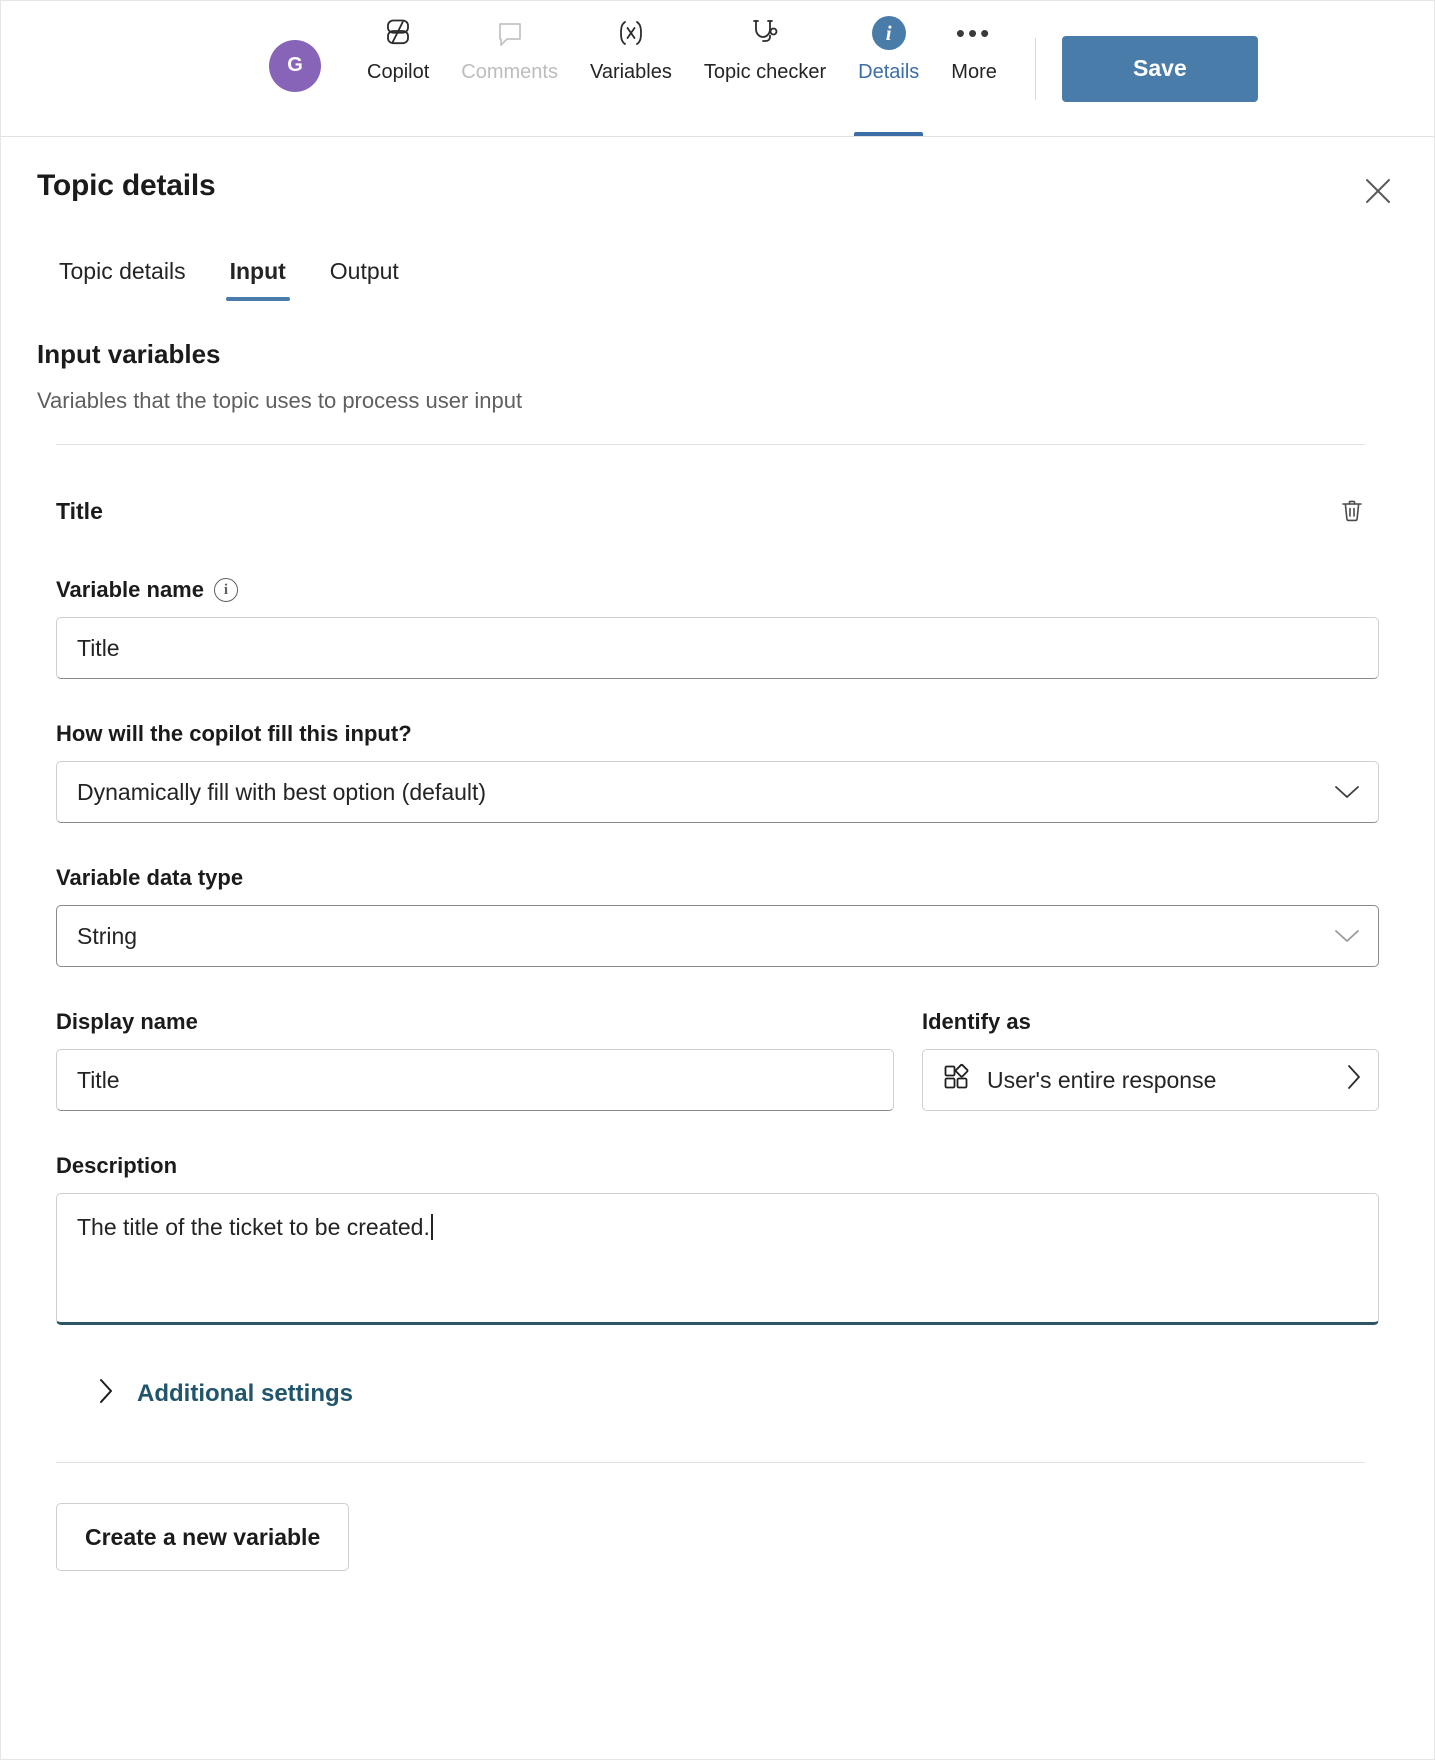 Image resolution: width=1435 pixels, height=1760 pixels. What do you see at coordinates (234, 733) in the screenshot?
I see `fill-mode-label: How will the copilot fill this input?` at bounding box center [234, 733].